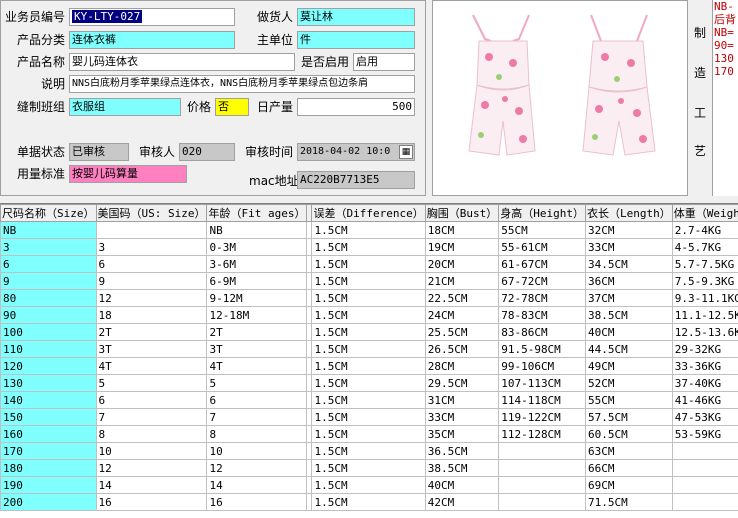  Describe the element at coordinates (462, 315) in the screenshot. I see `table-cell: 24CM` at that location.